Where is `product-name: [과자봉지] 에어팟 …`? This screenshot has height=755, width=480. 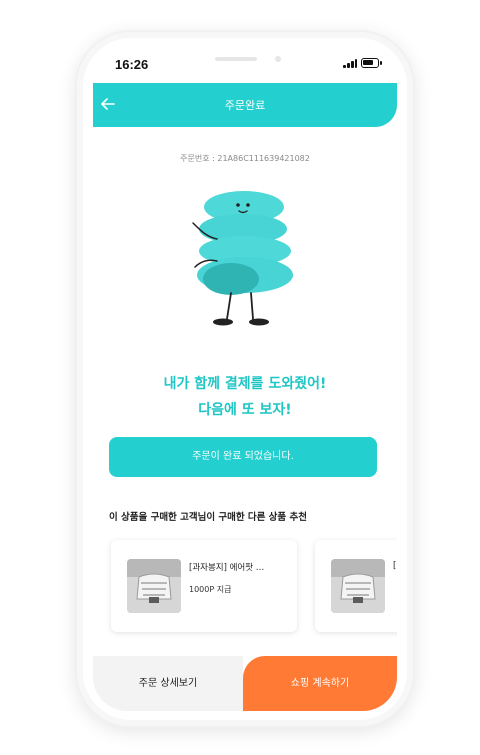
product-name: [과자봉지] 에어팟 … is located at coordinates (227, 568).